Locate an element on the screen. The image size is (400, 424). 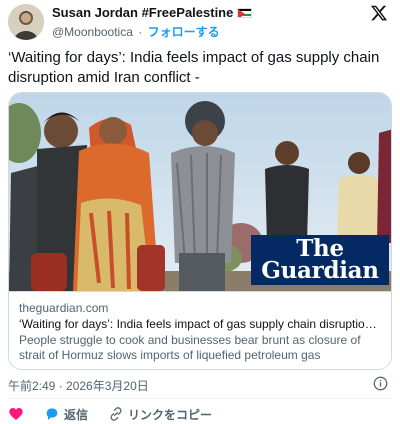
follow-button: フォローする is located at coordinates (184, 32).